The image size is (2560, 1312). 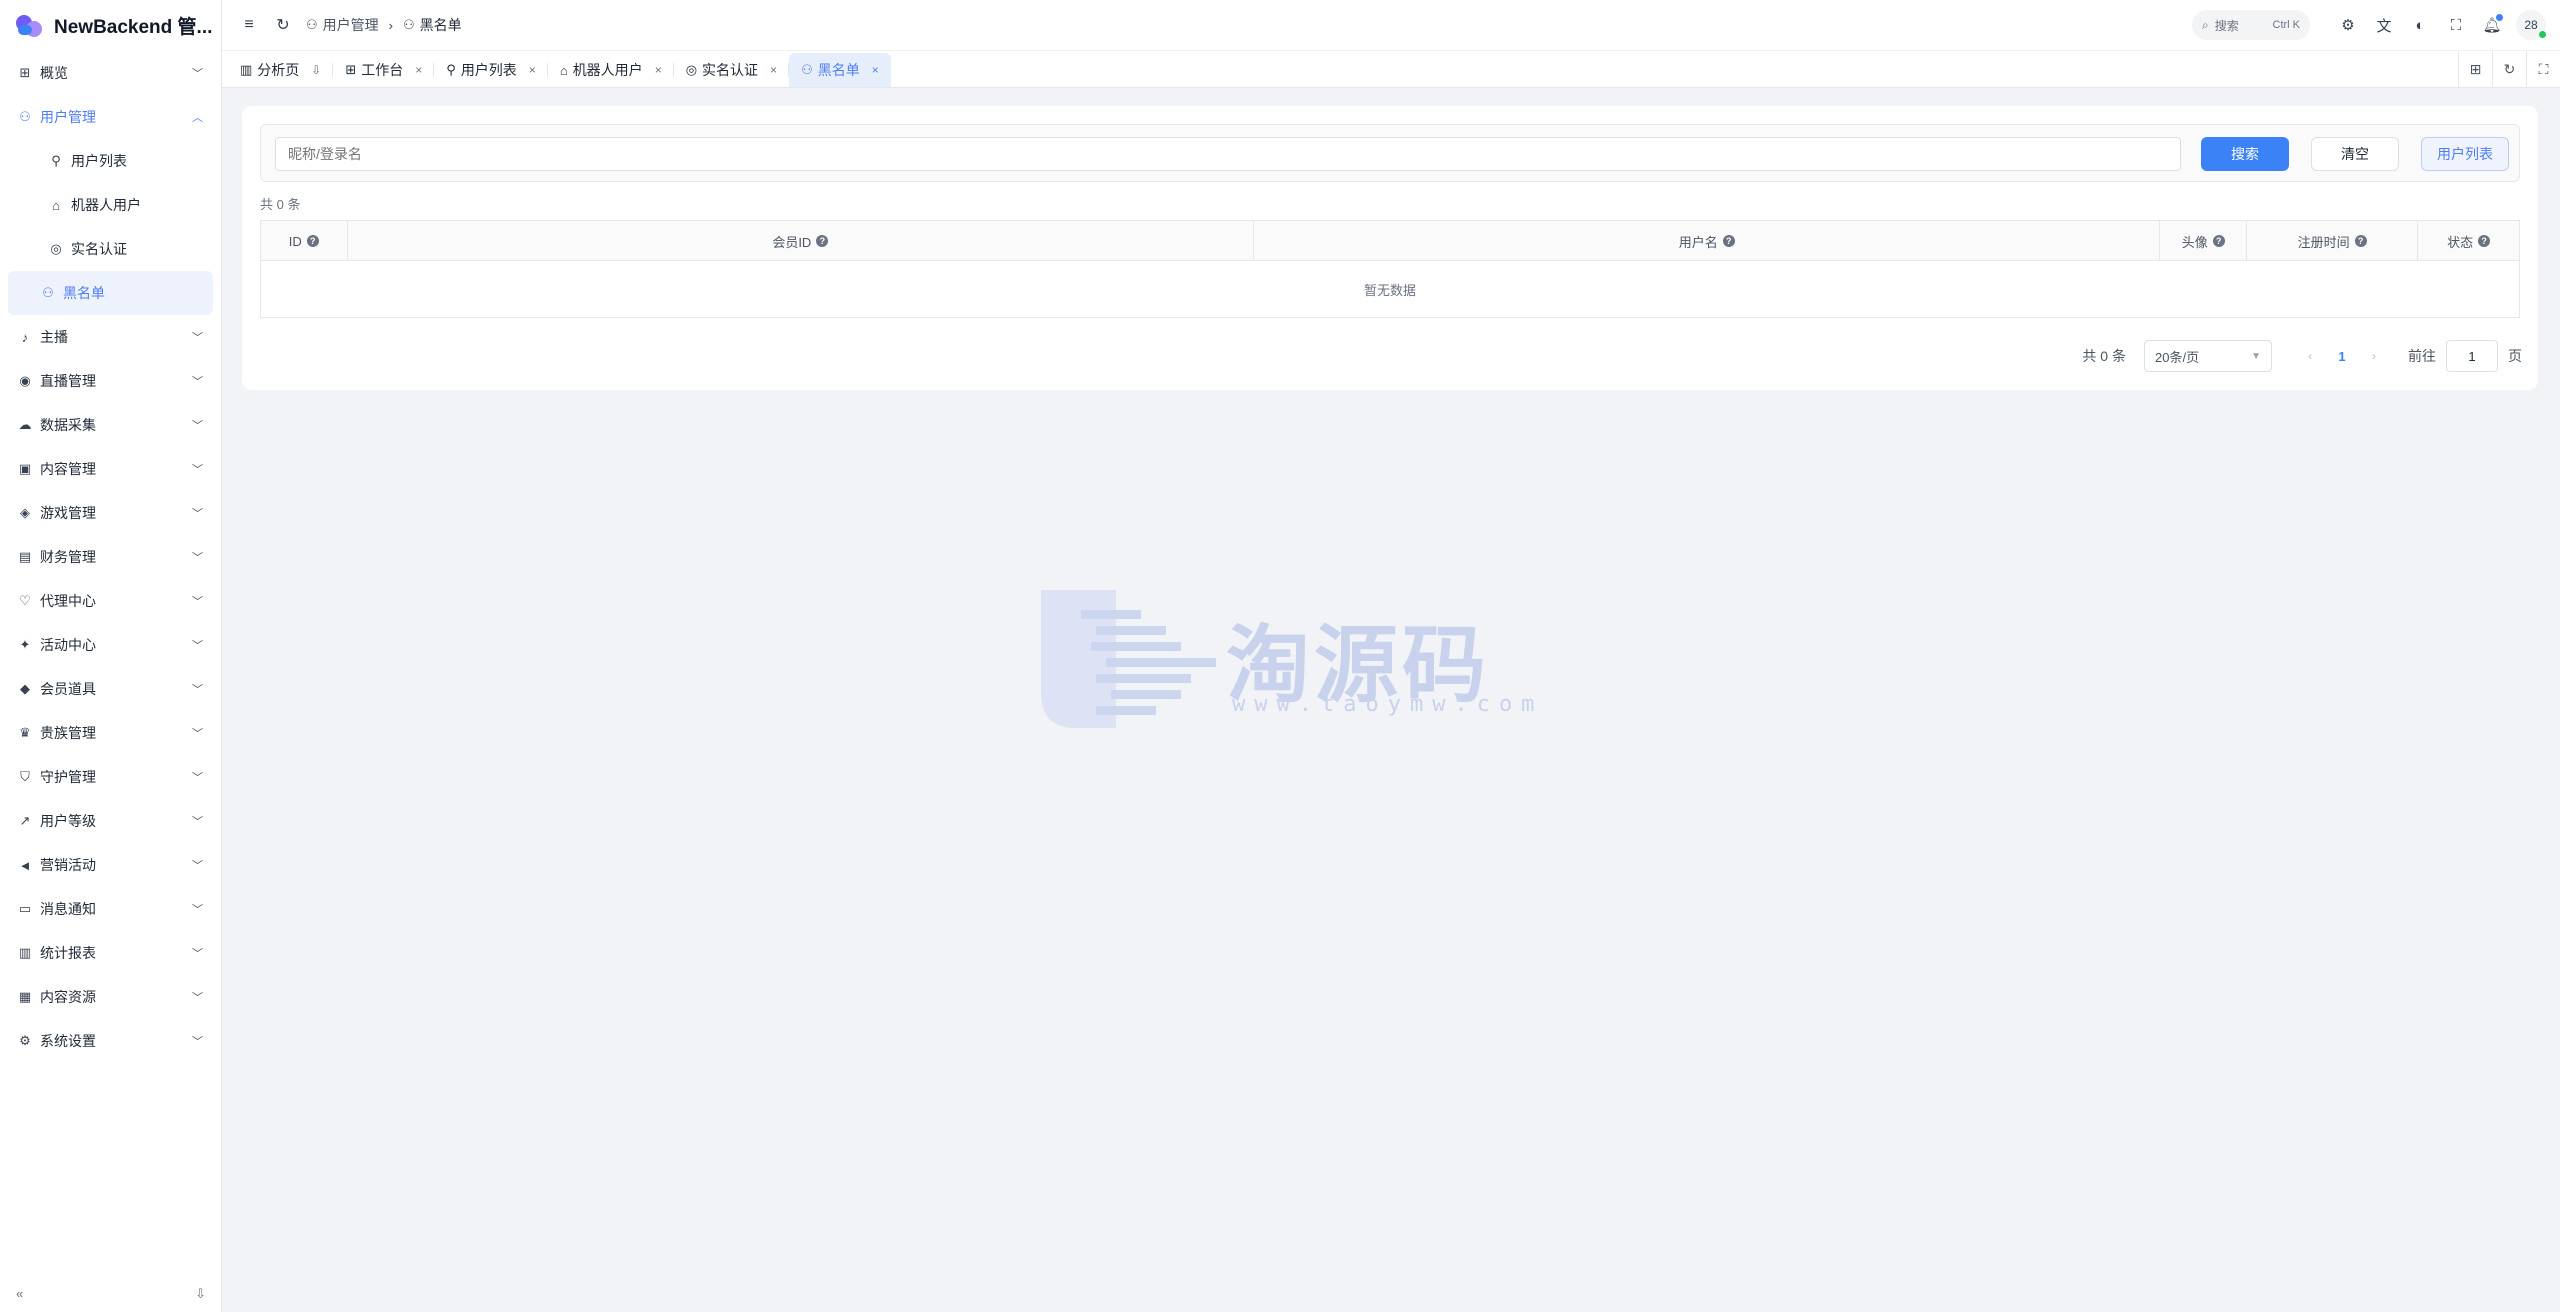 What do you see at coordinates (409, 24) in the screenshot?
I see `breadcrumb-blacklist-icon: ⚇` at bounding box center [409, 24].